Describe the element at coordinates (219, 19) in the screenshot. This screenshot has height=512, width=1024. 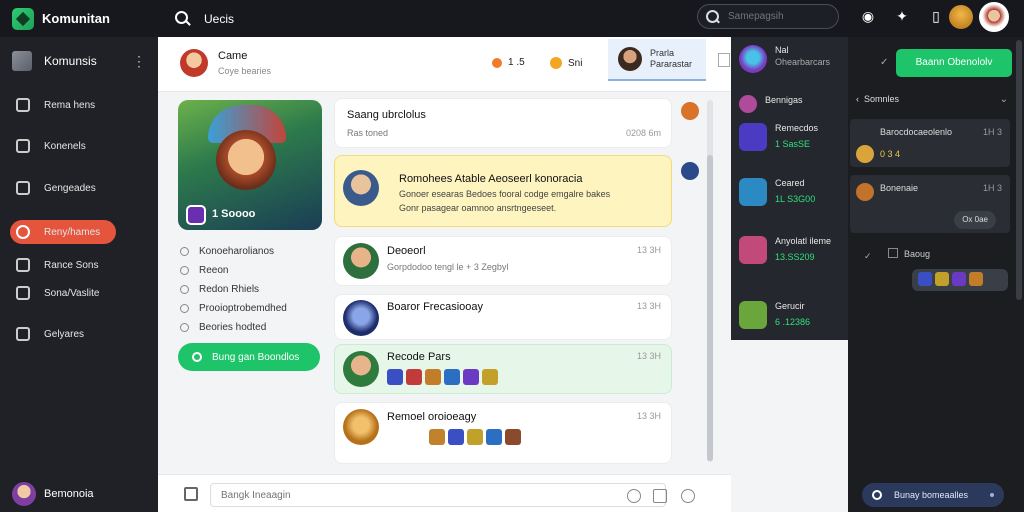
I see `search-query: Uecis` at that location.